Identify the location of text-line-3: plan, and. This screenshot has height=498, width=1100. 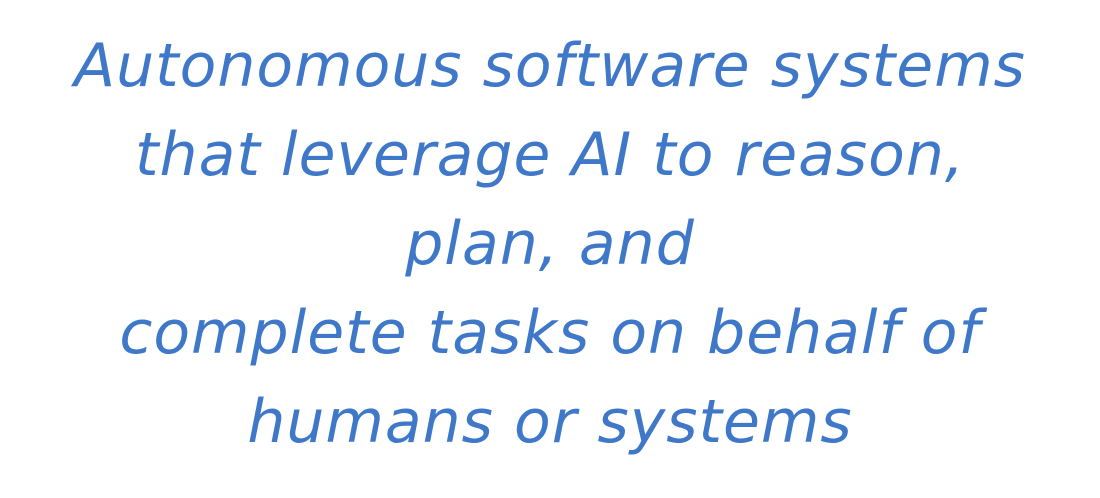
(550, 244).